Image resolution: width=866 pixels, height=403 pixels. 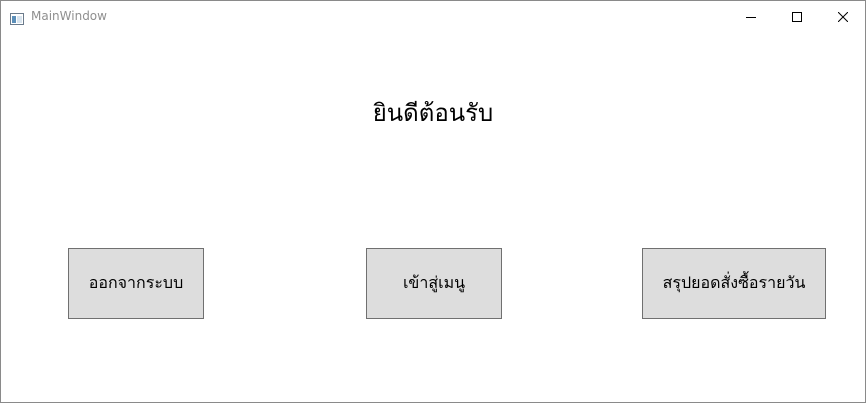 I want to click on logout-button: ออกจากระบบ, so click(x=136, y=283).